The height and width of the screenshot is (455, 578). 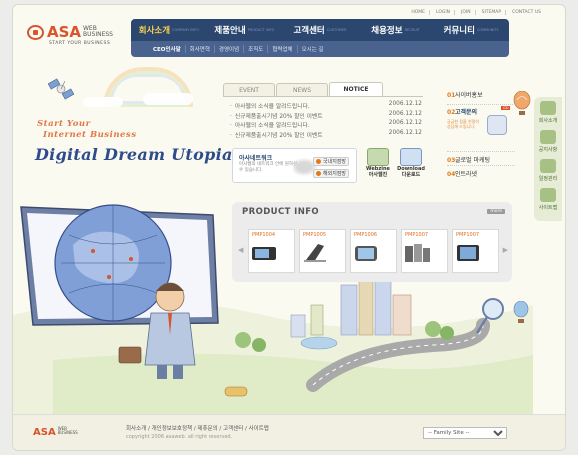 I want to click on footer-logo: ASA WEB BUSINESS, so click(x=55, y=432).